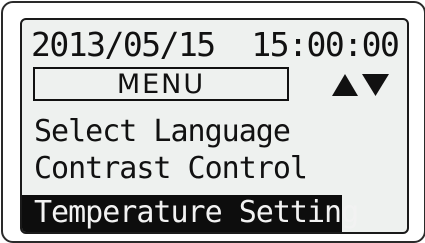 Image resolution: width=425 pixels, height=243 pixels. What do you see at coordinates (345, 85) in the screenshot?
I see `up-arrow-icon` at bounding box center [345, 85].